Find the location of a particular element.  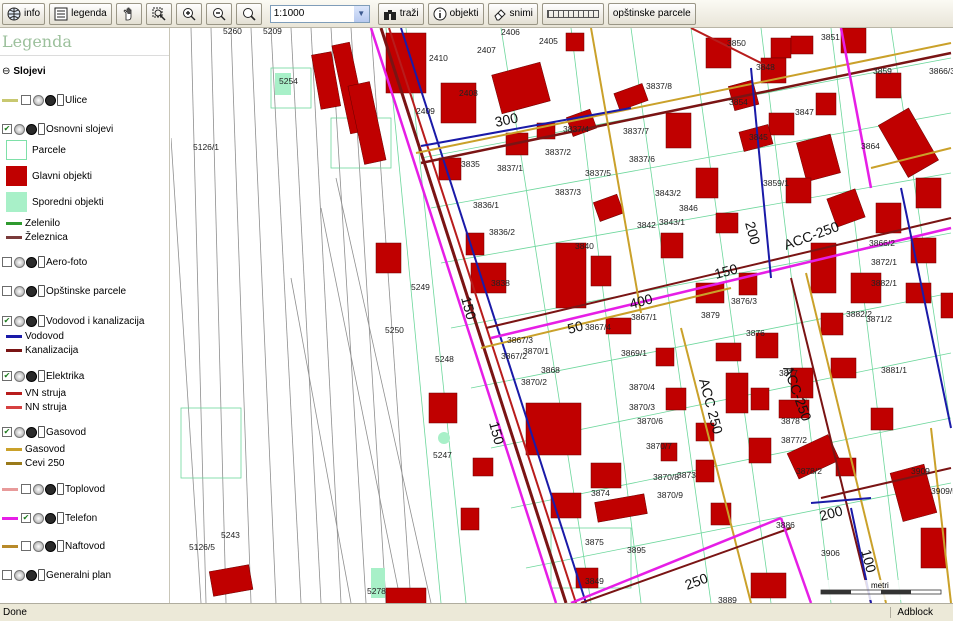

legenda-button: legenda is located at coordinates (80, 13).